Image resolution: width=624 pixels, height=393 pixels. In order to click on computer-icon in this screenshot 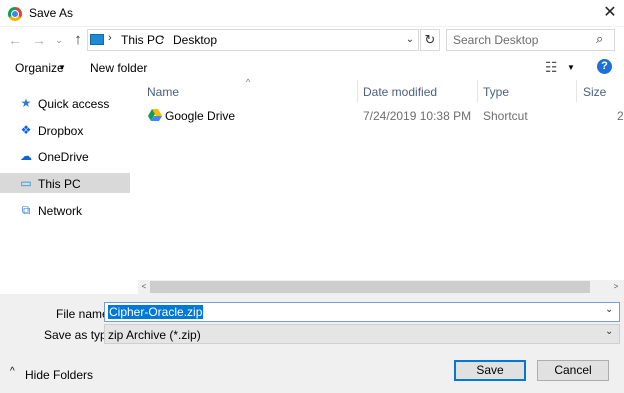, I will do `click(97, 39)`.